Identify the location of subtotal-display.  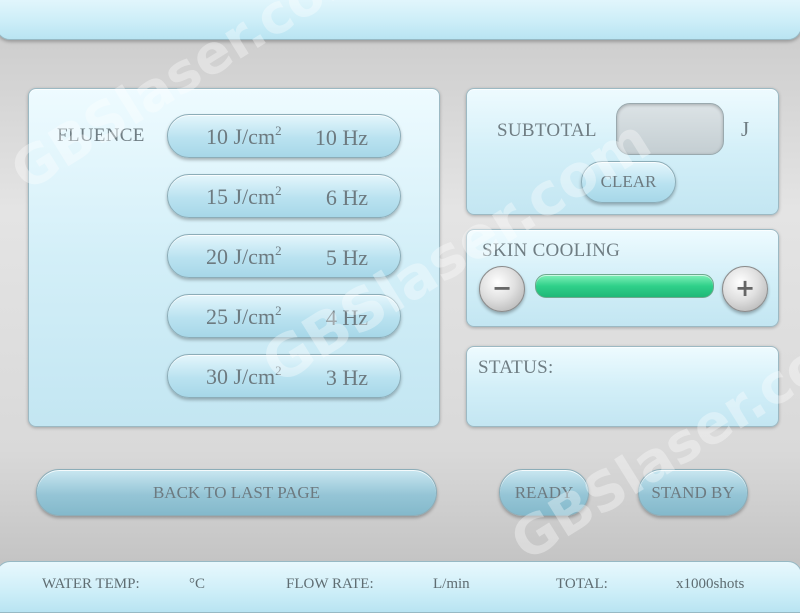
(670, 129).